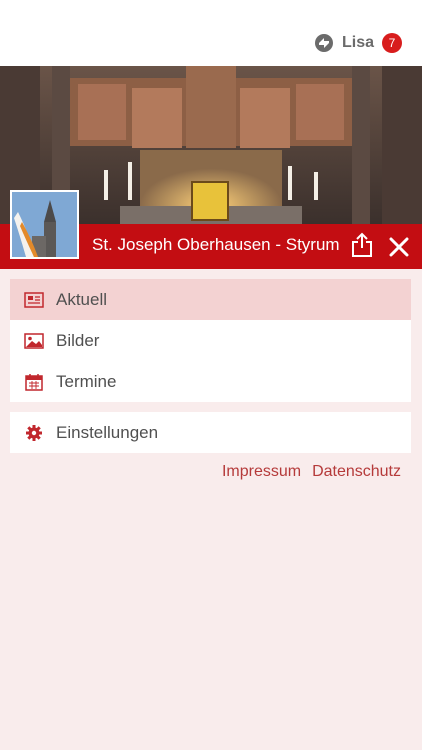 The image size is (422, 750). Describe the element at coordinates (216, 244) in the screenshot. I see `page-title: St. Joseph Oberhausen - Styrum` at that location.